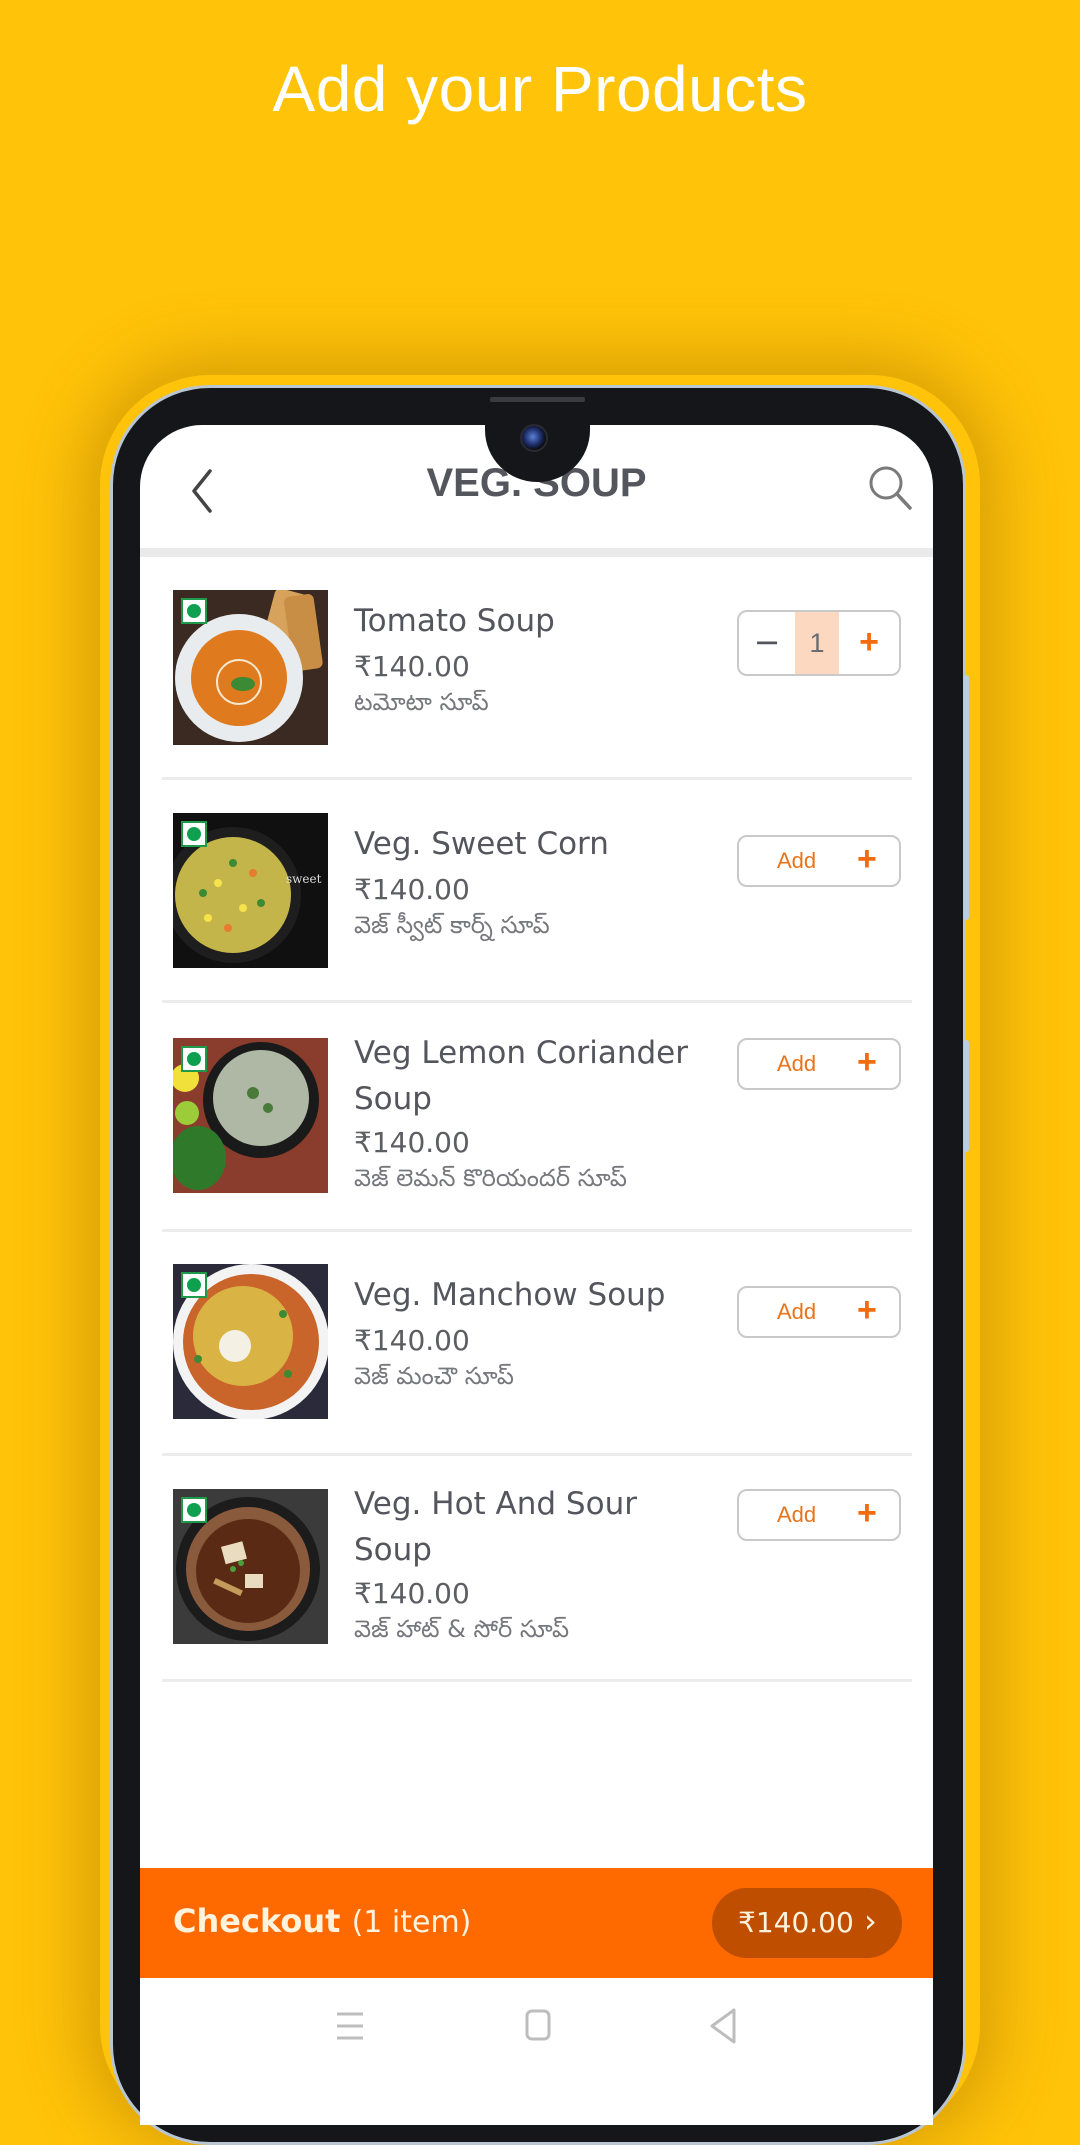  What do you see at coordinates (257, 1921) in the screenshot?
I see `checkout-text: Checkout` at bounding box center [257, 1921].